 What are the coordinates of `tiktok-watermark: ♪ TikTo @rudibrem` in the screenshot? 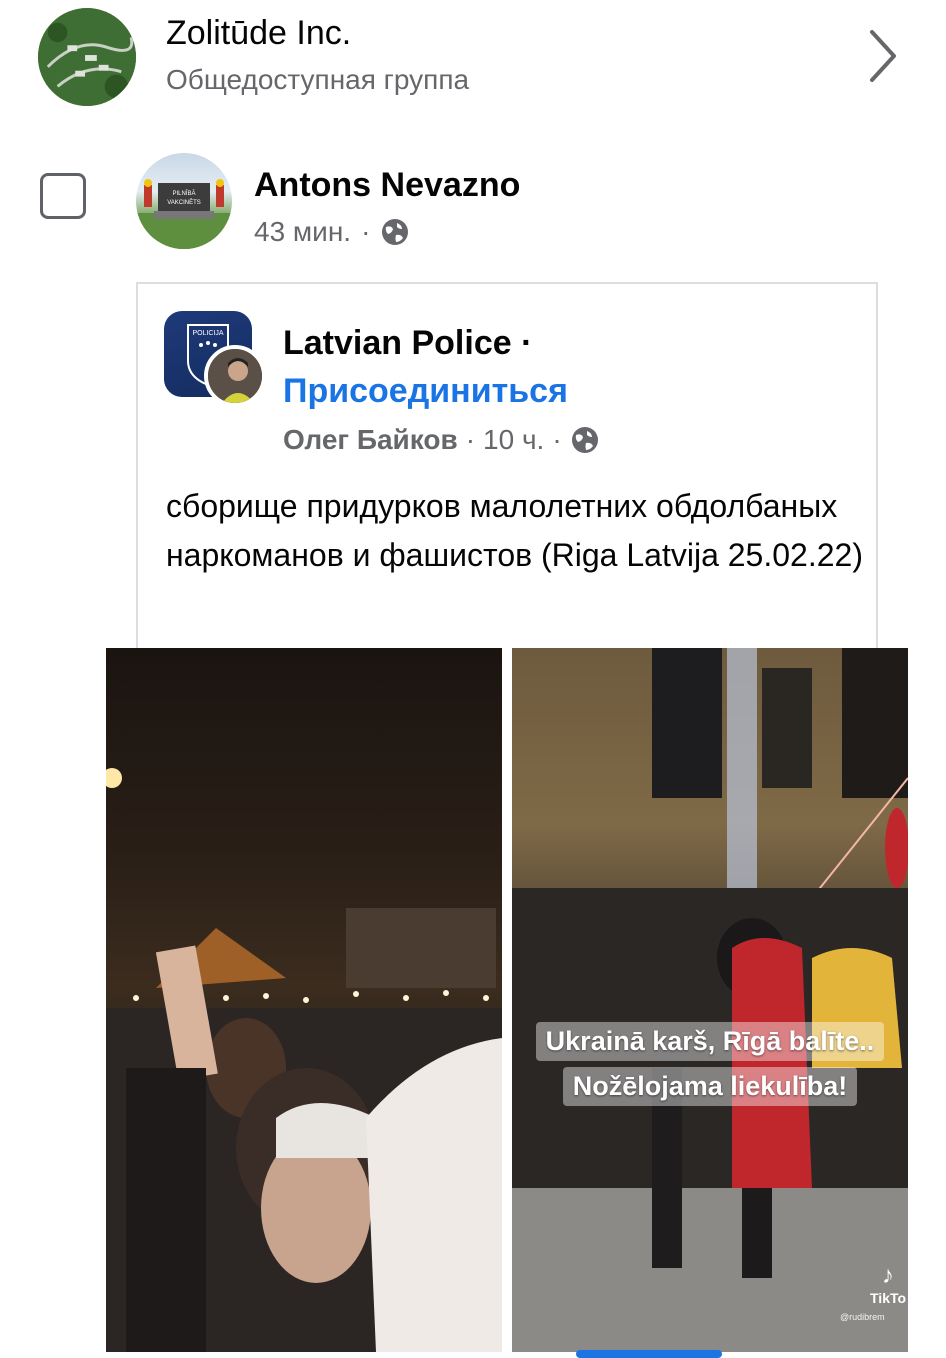 It's located at (873, 1292).